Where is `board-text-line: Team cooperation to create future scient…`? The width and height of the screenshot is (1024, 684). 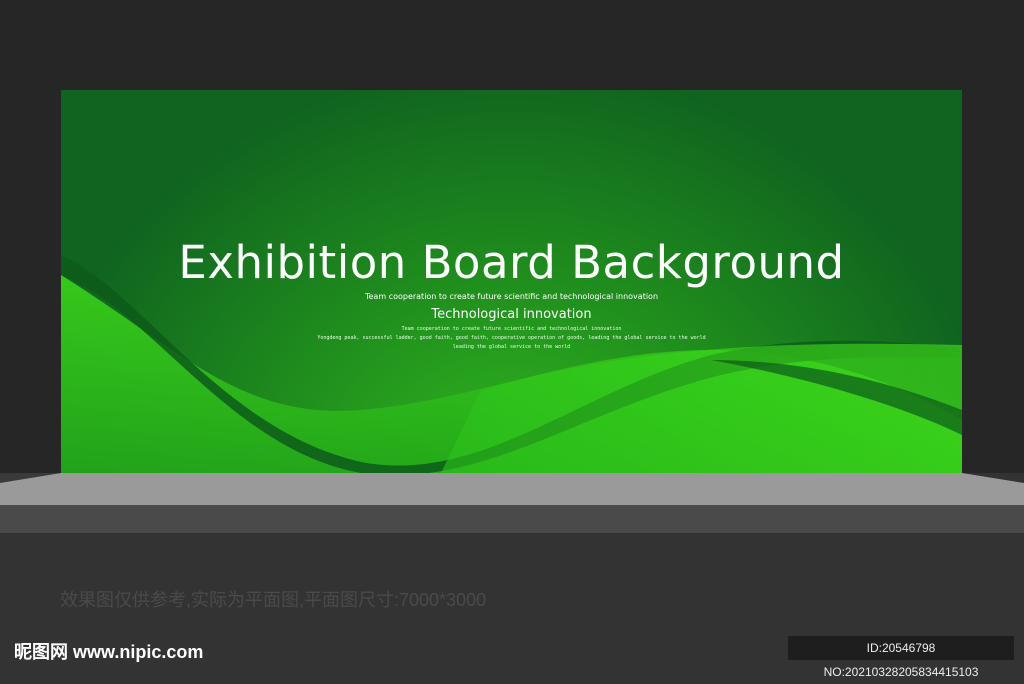
board-text-line: Team cooperation to create future scient… is located at coordinates (511, 329).